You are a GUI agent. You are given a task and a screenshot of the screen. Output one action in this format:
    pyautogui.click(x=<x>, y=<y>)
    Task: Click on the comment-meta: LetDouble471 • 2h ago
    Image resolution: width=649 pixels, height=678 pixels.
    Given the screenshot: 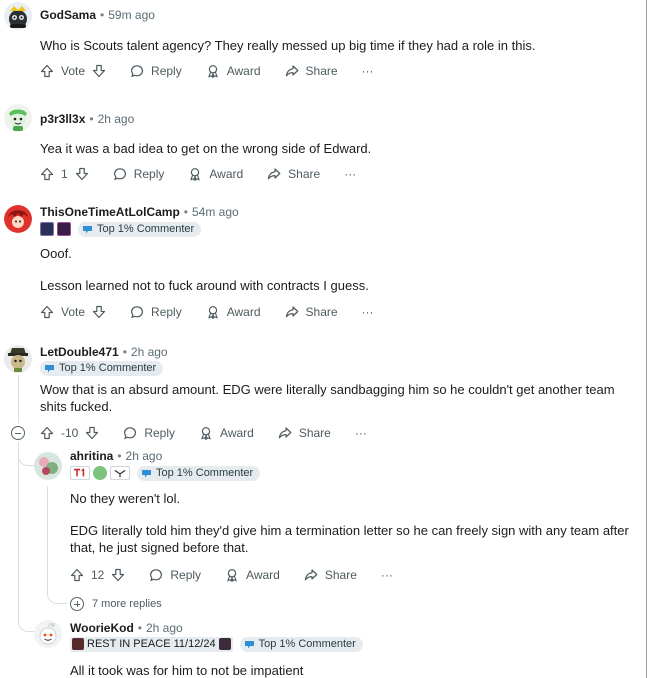 What is the action you would take?
    pyautogui.click(x=104, y=352)
    